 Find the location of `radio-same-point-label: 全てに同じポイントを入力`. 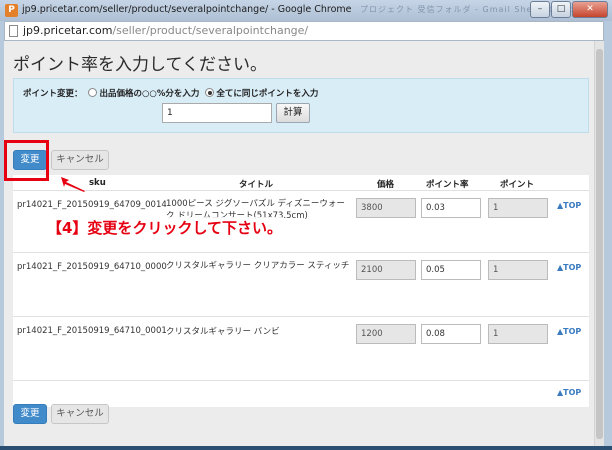

radio-same-point-label: 全てに同じポイントを入力 is located at coordinates (267, 94).